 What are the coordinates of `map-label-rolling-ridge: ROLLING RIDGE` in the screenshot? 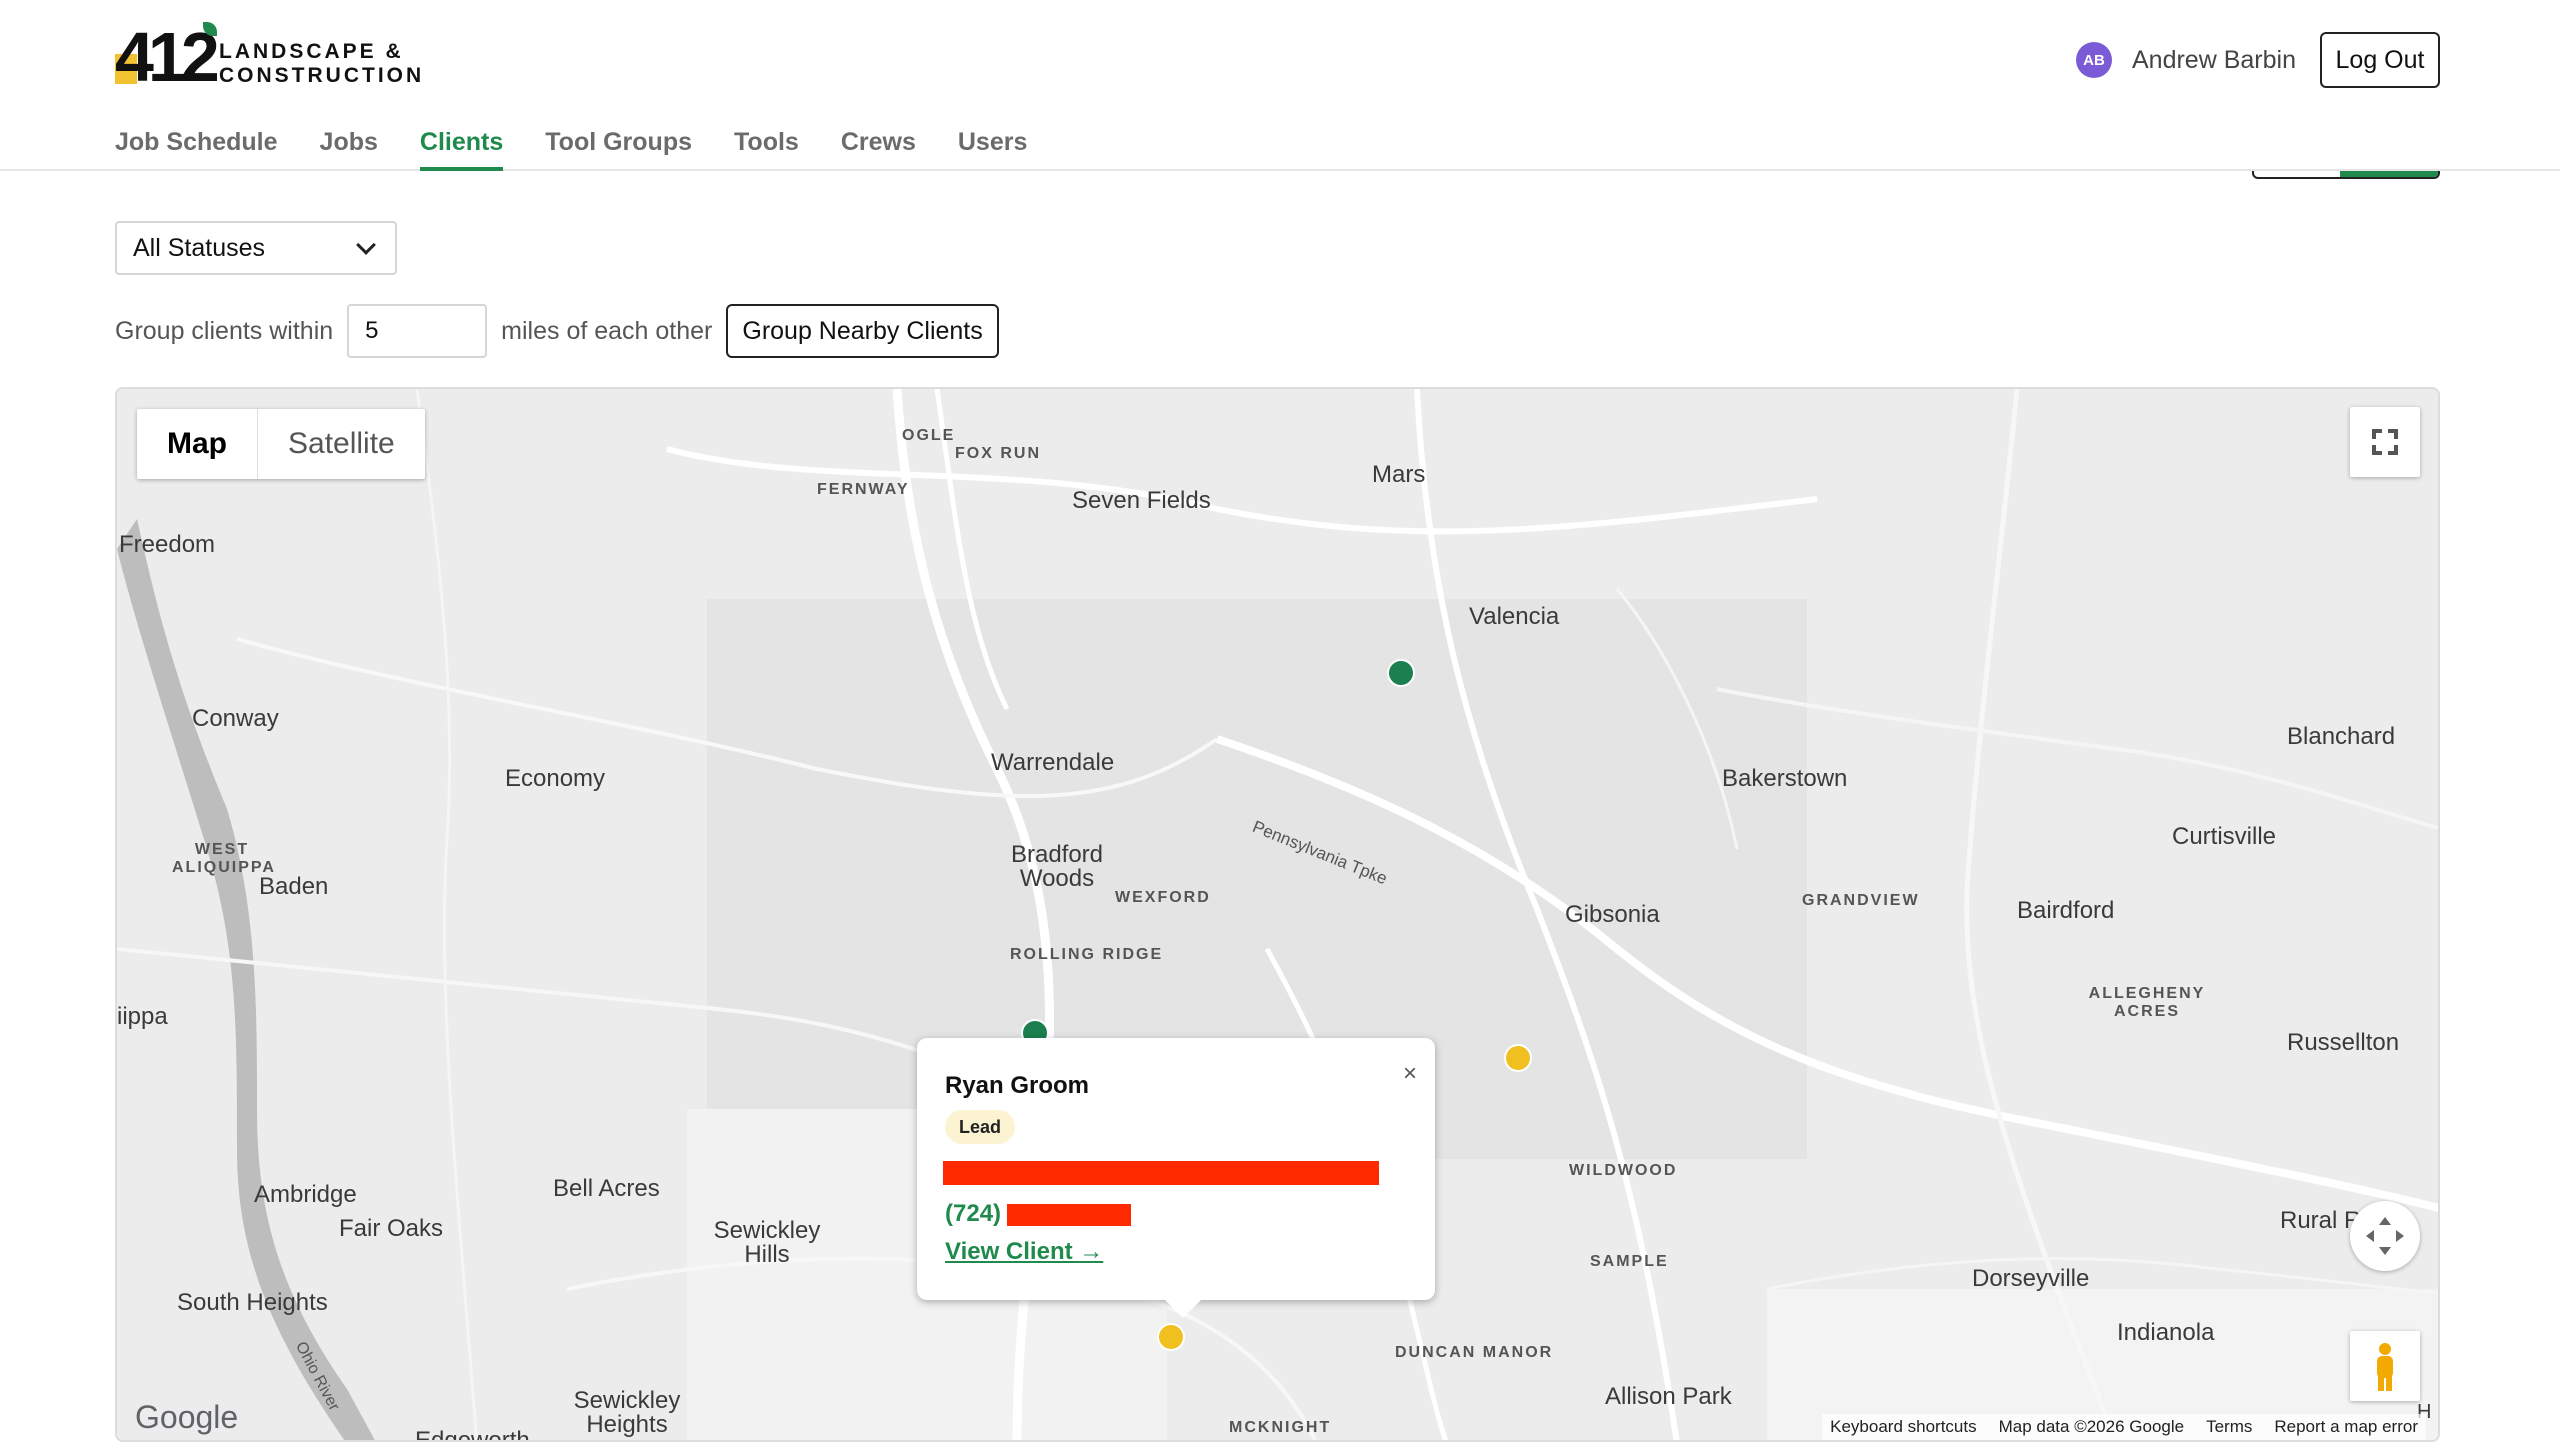 It's located at (1087, 954).